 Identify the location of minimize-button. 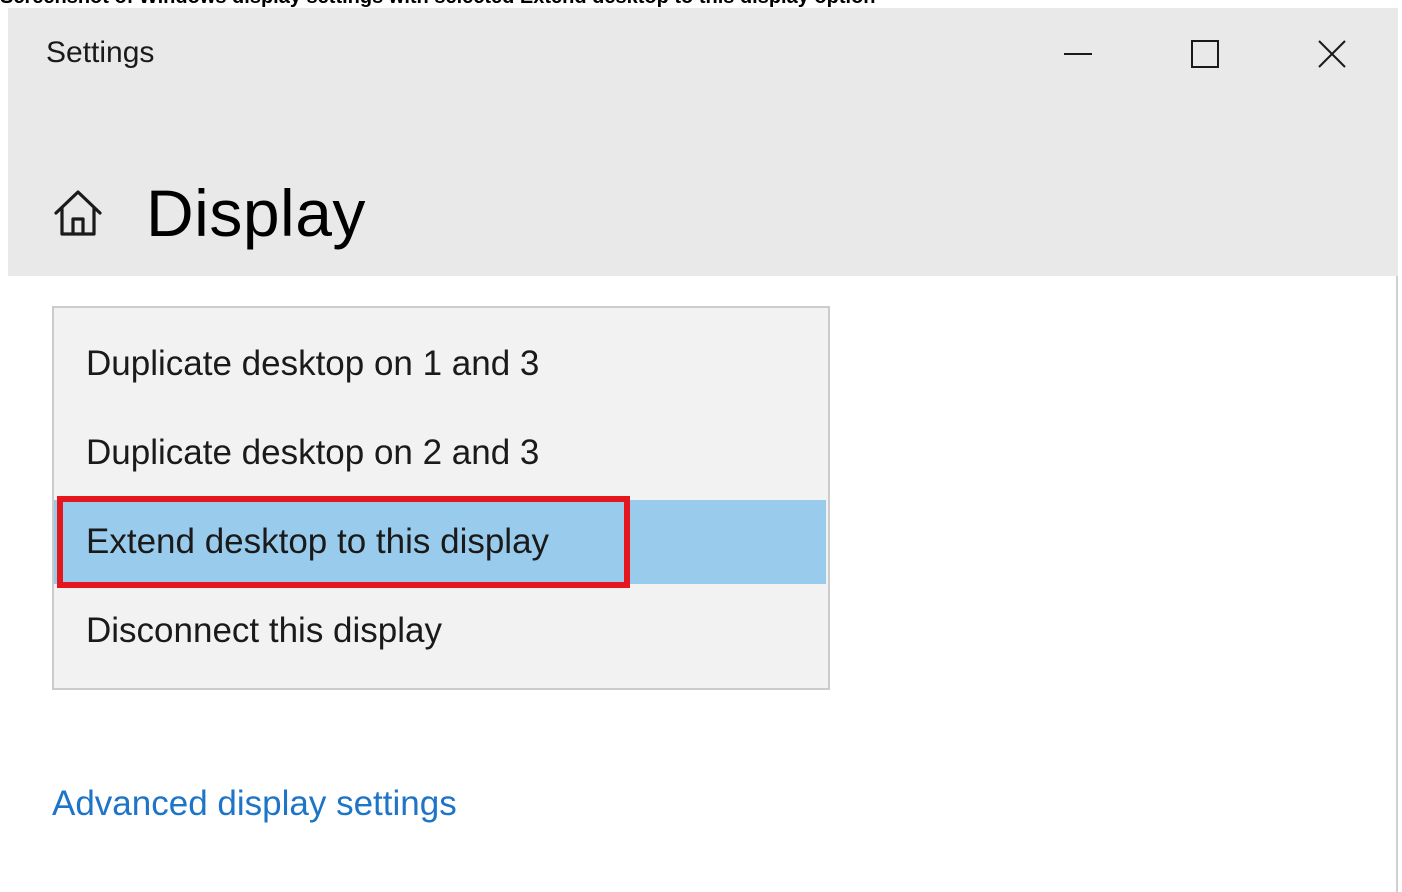
(1078, 54).